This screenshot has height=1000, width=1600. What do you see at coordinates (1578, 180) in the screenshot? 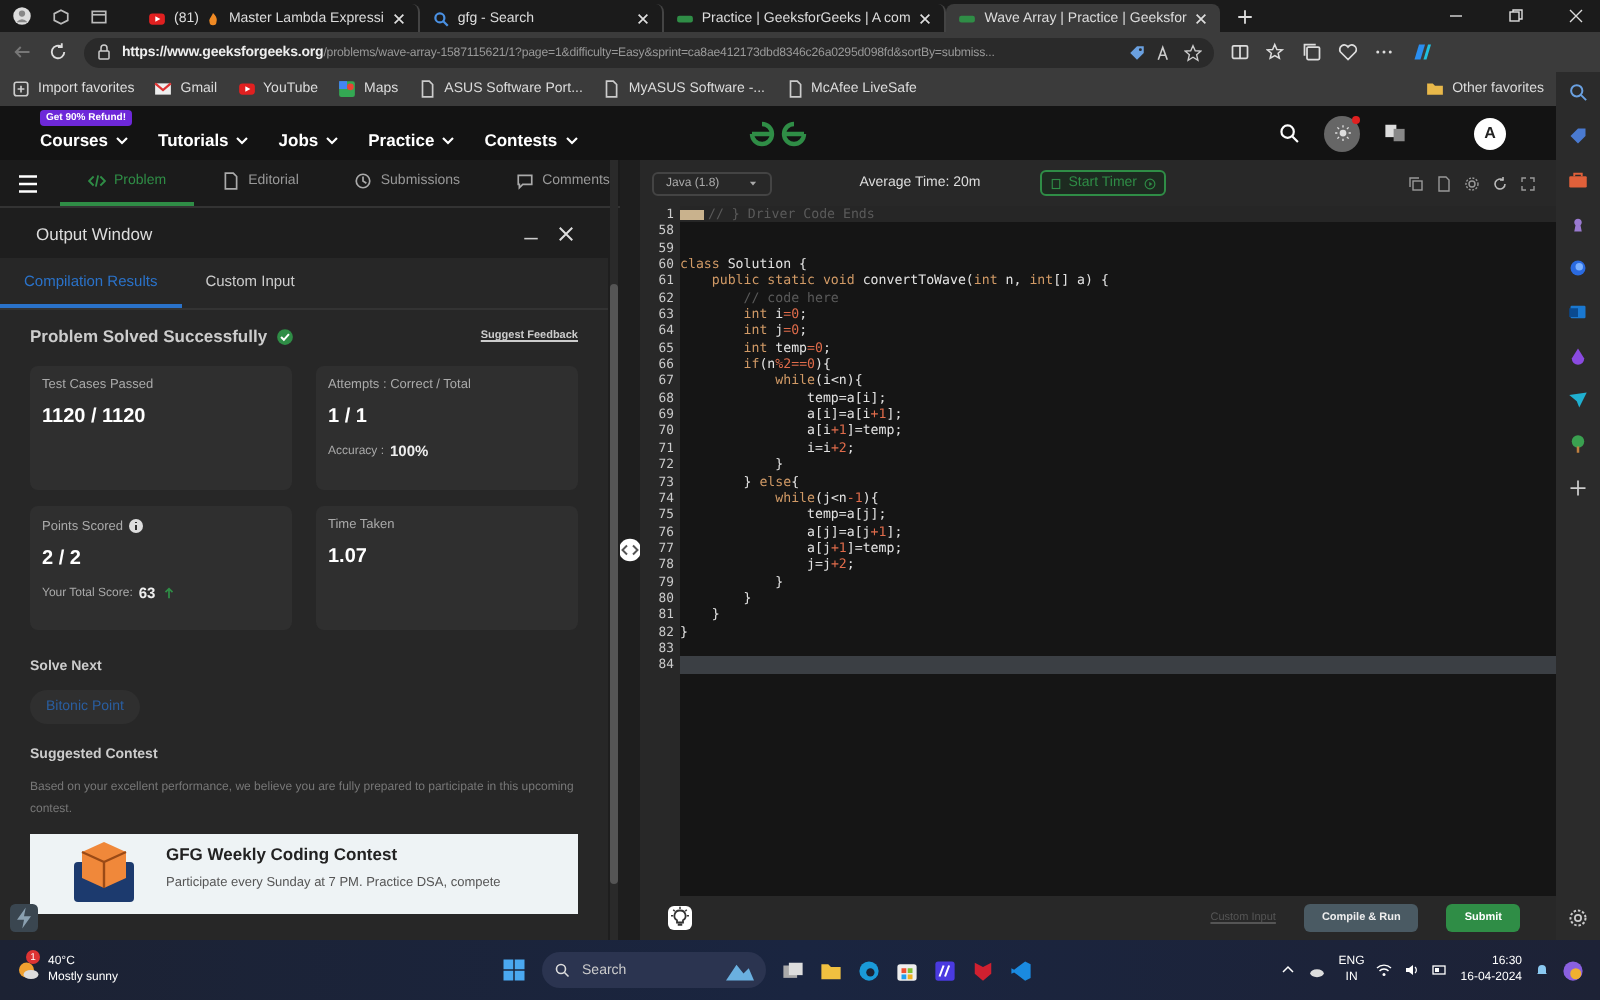
I see `briefcase-icon` at bounding box center [1578, 180].